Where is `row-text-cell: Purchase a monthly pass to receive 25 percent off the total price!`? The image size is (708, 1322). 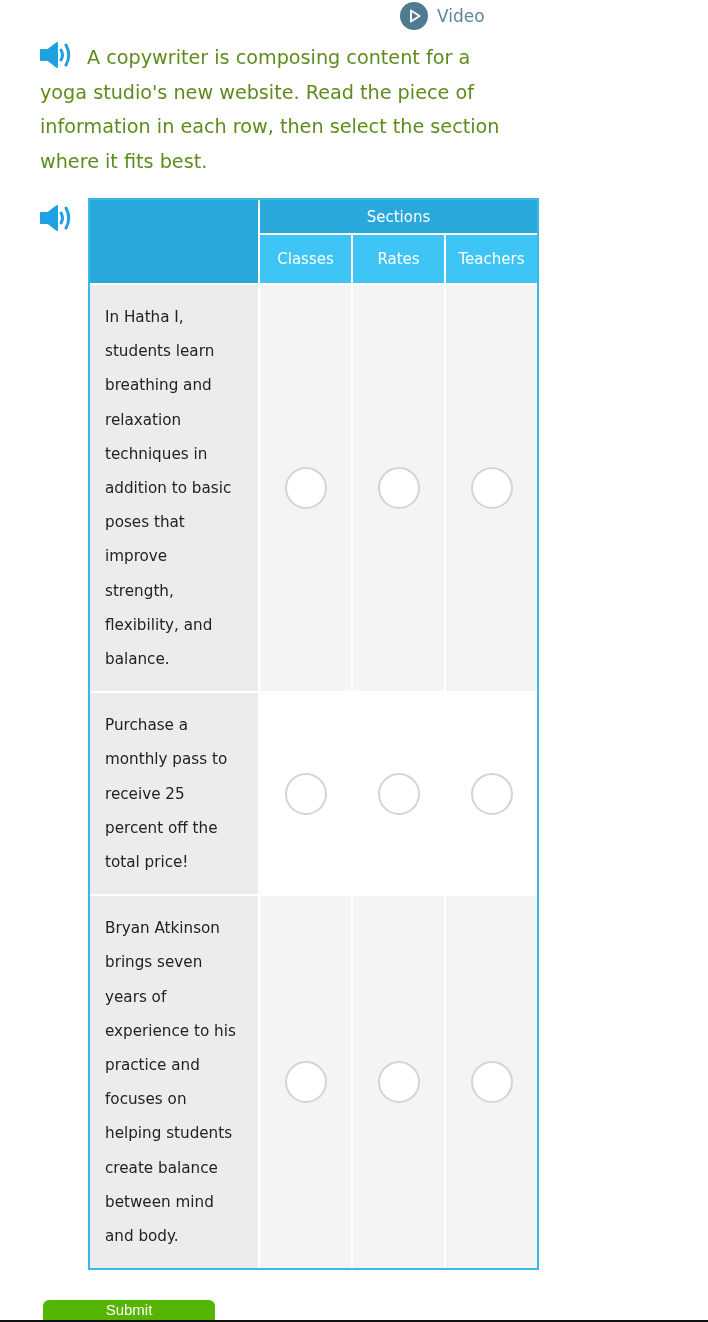
row-text-cell: Purchase a monthly pass to receive 25 percent off the total price! is located at coordinates (174, 794).